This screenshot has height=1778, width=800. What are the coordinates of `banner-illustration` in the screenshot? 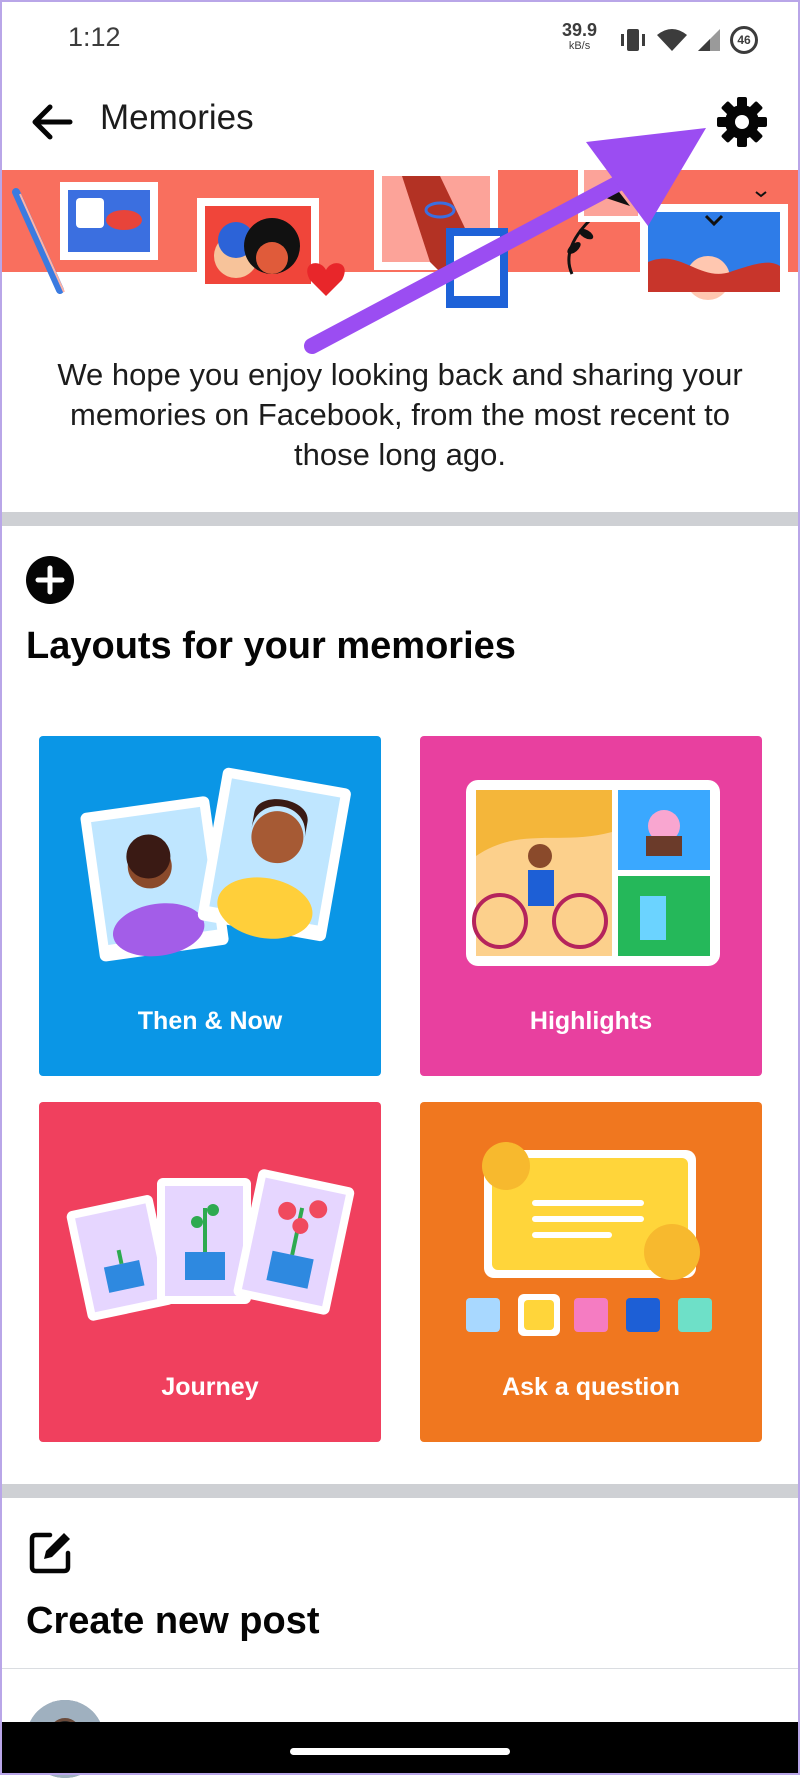 It's located at (400, 235).